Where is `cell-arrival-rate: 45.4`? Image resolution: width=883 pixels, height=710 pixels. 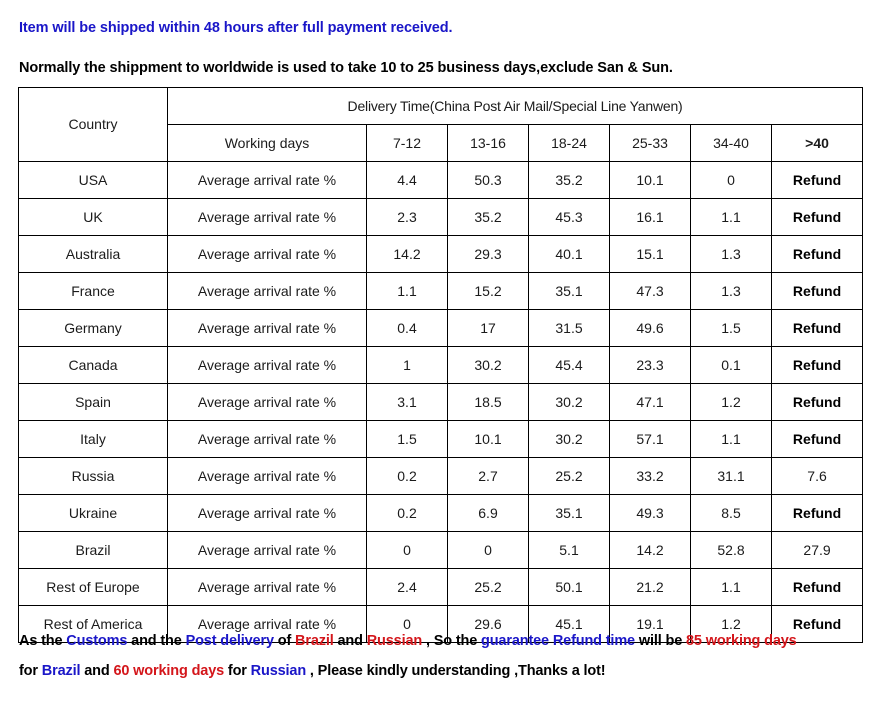 cell-arrival-rate: 45.4 is located at coordinates (569, 365).